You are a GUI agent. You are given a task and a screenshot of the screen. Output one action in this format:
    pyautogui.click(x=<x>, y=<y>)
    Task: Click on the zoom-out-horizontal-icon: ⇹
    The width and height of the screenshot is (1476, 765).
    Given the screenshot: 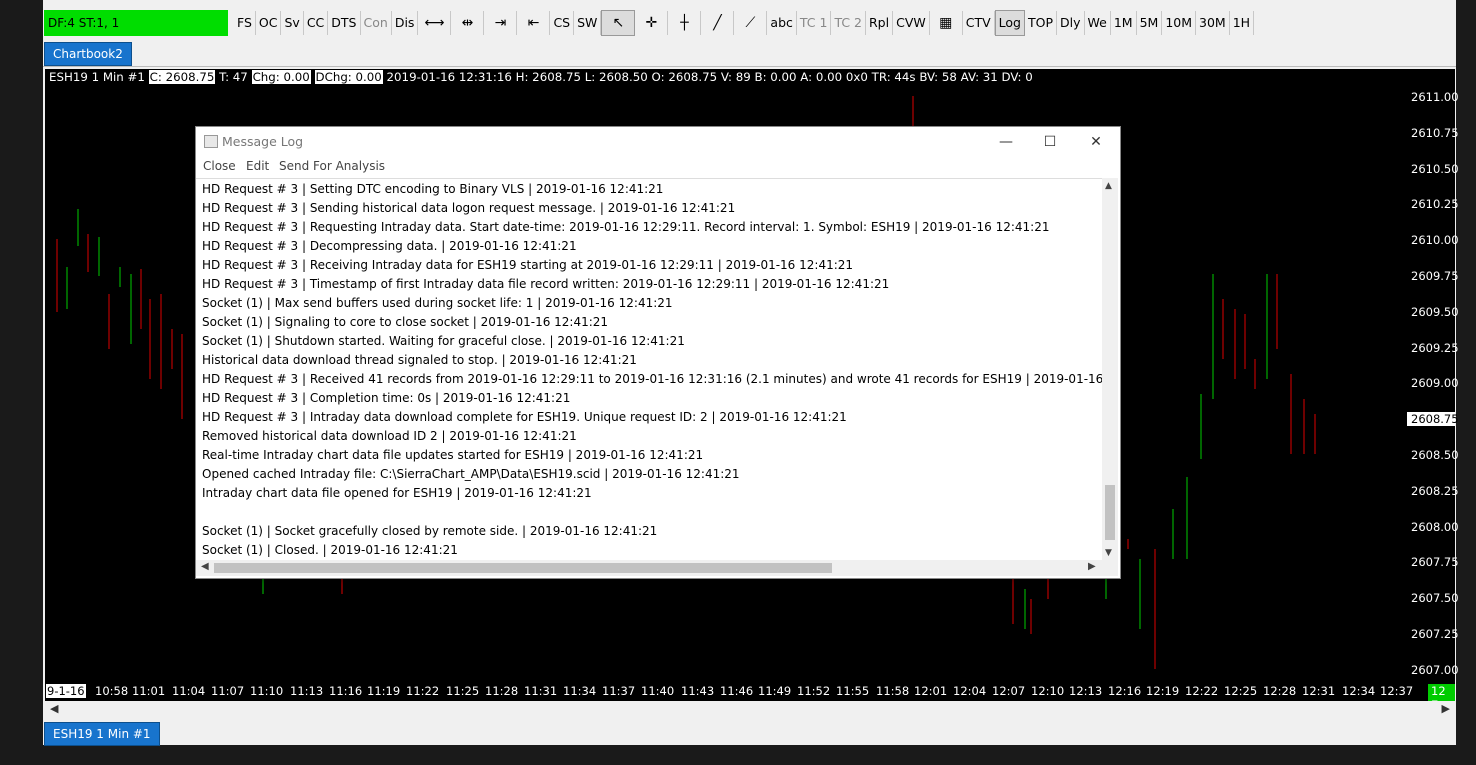 What is the action you would take?
    pyautogui.click(x=468, y=23)
    